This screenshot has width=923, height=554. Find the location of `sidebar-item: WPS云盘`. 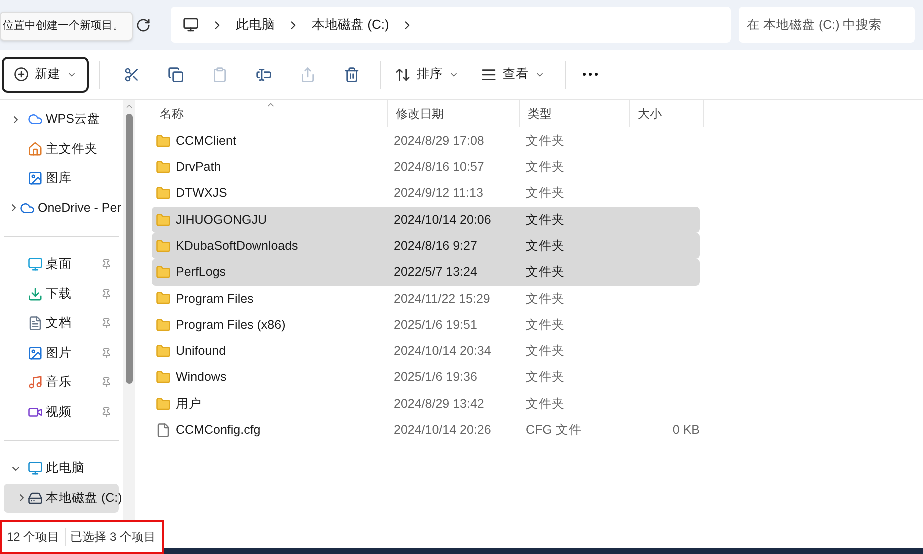

sidebar-item: WPS云盘 is located at coordinates (61, 119).